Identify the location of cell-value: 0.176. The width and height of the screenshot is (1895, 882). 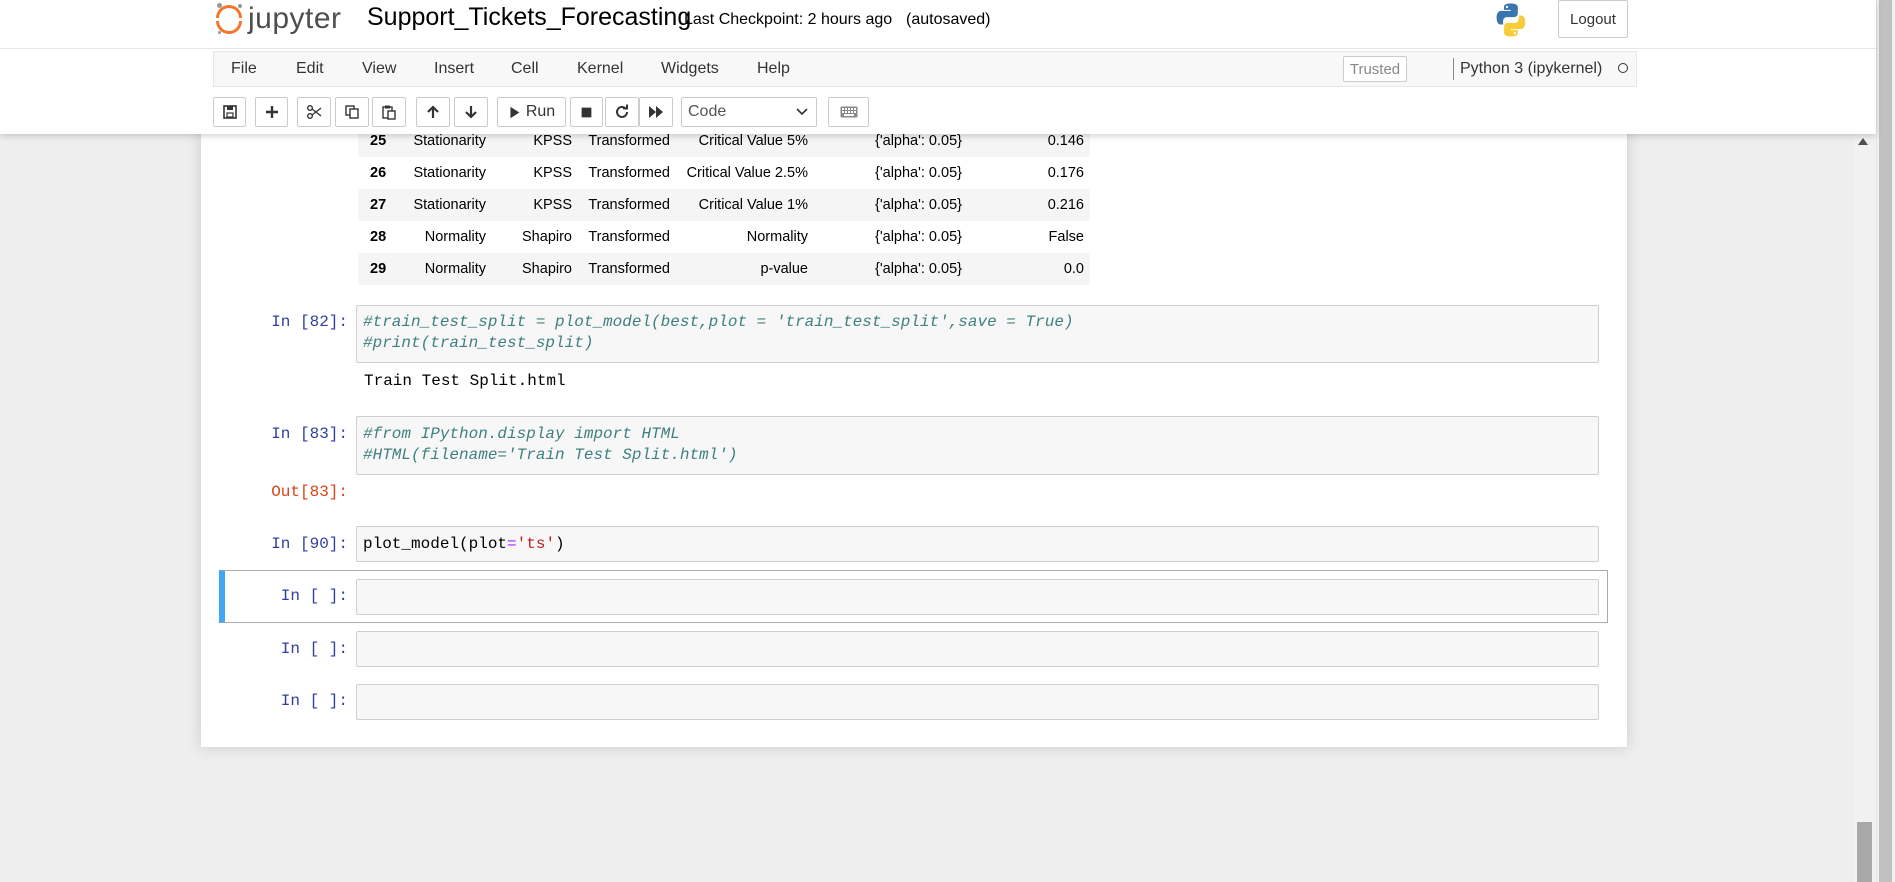
(1065, 173).